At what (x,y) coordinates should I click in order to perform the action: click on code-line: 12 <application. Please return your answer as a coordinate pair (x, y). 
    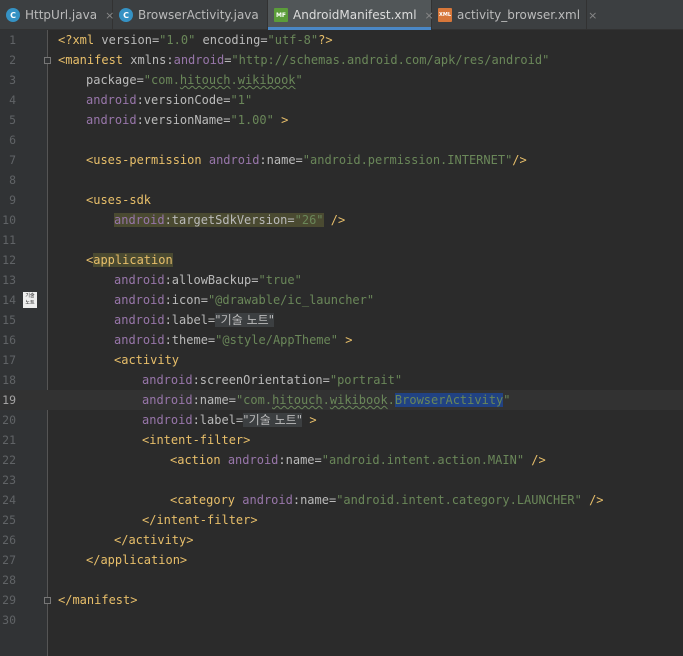
    Looking at the image, I should click on (341, 260).